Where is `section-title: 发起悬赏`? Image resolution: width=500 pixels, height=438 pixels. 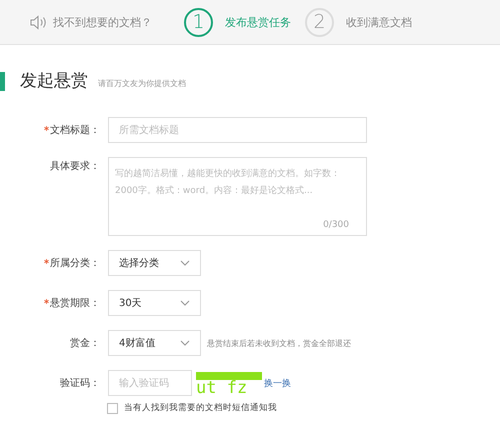
section-title: 发起悬赏 is located at coordinates (54, 81).